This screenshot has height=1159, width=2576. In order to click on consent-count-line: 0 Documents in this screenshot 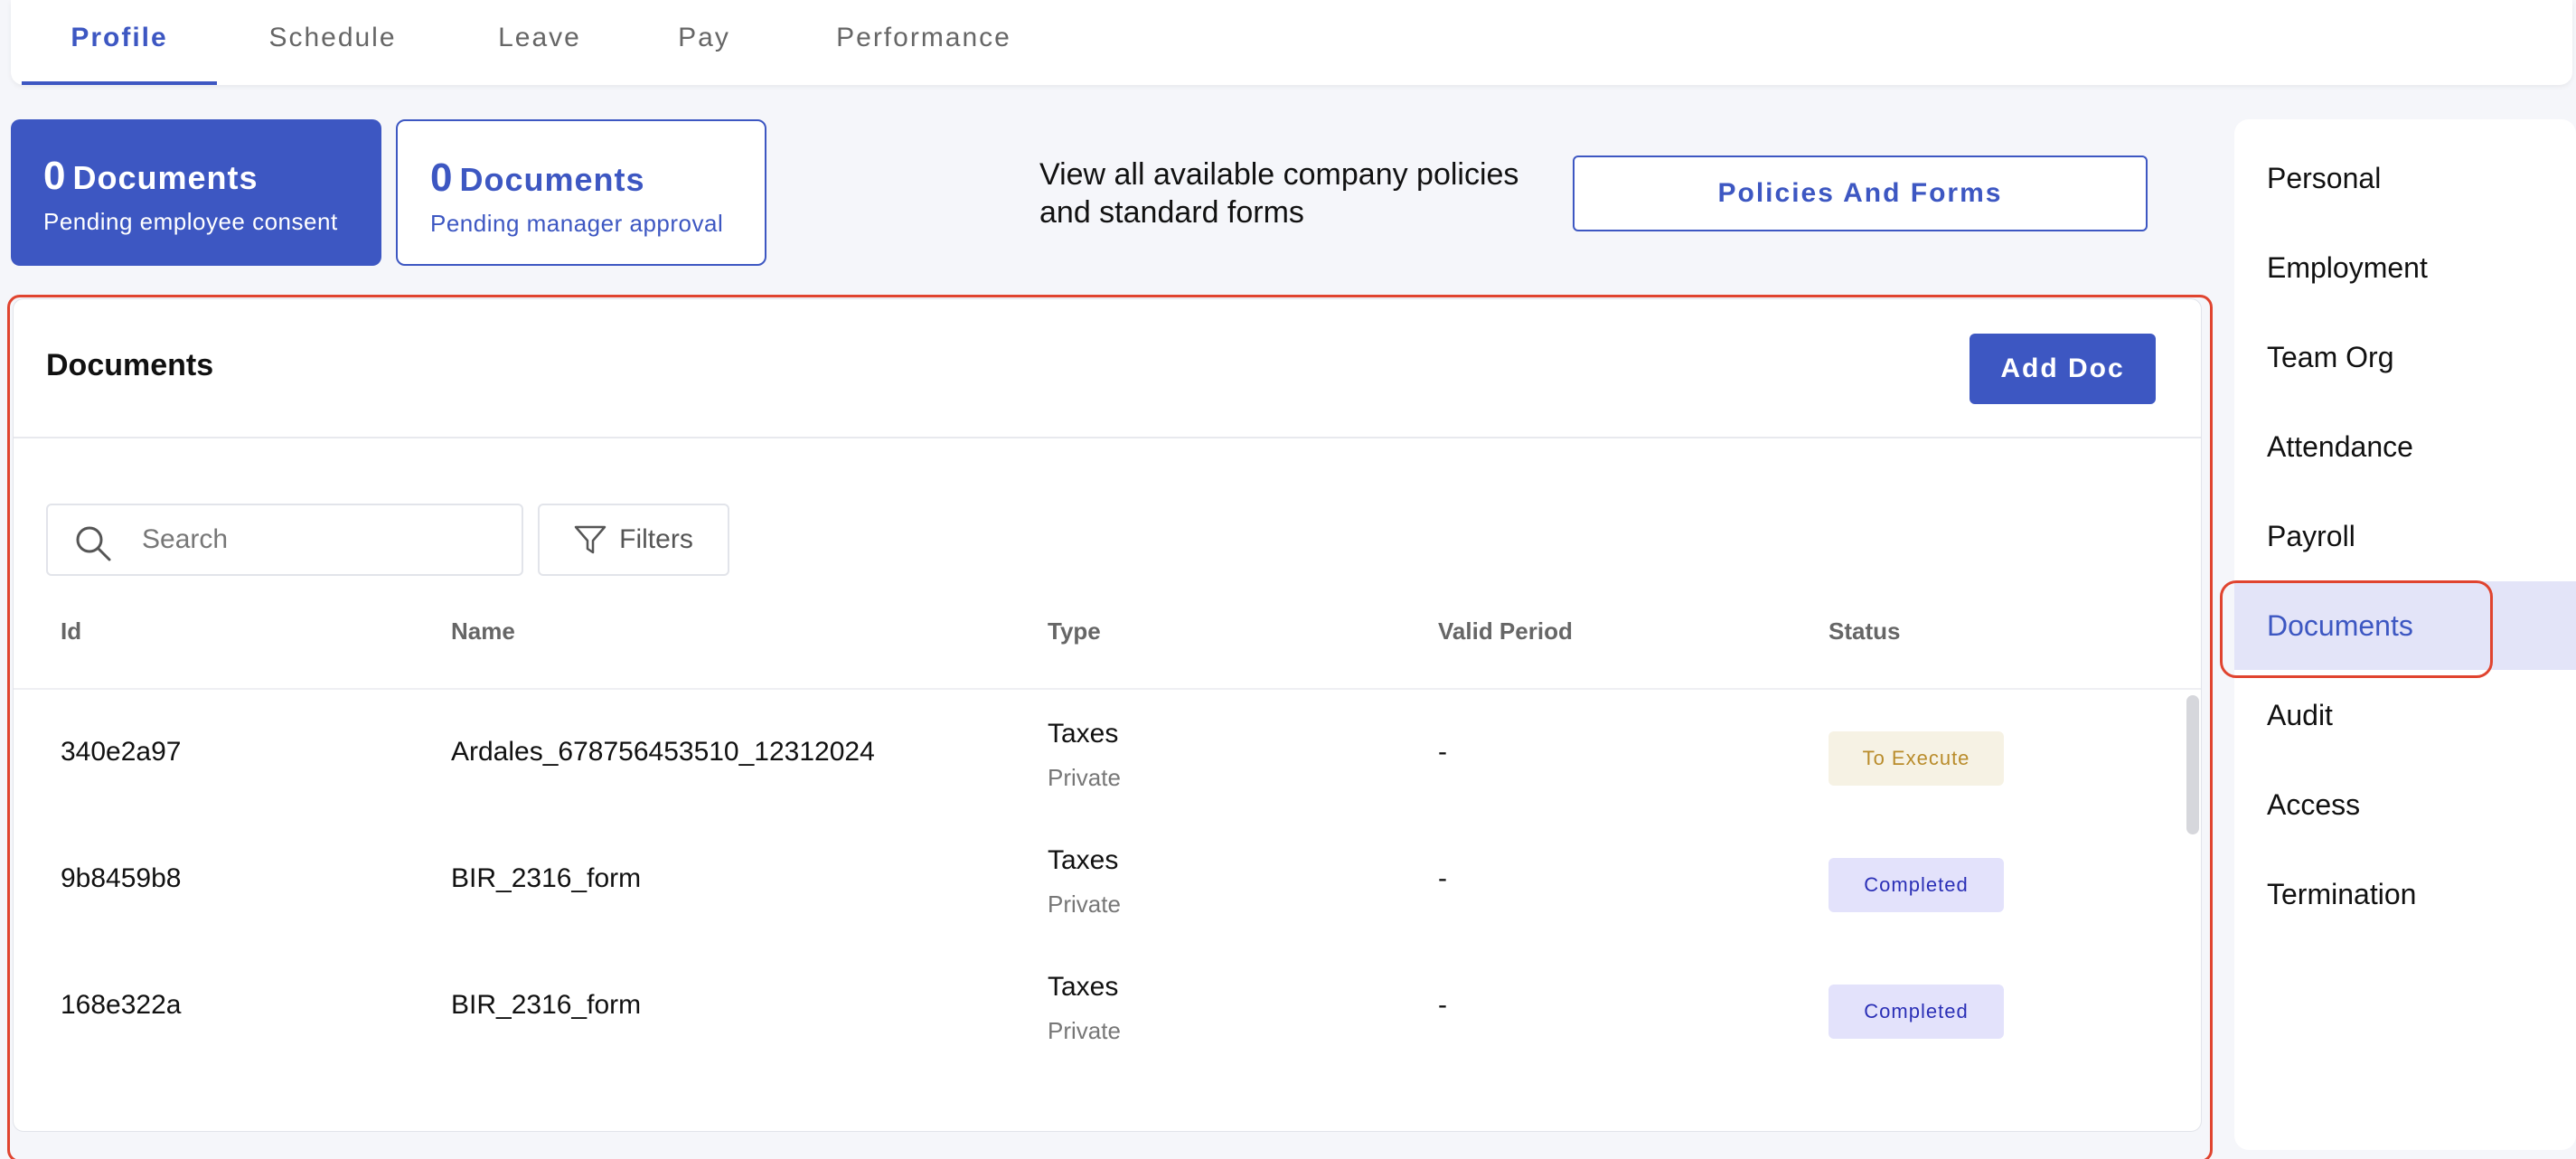, I will do `click(212, 176)`.